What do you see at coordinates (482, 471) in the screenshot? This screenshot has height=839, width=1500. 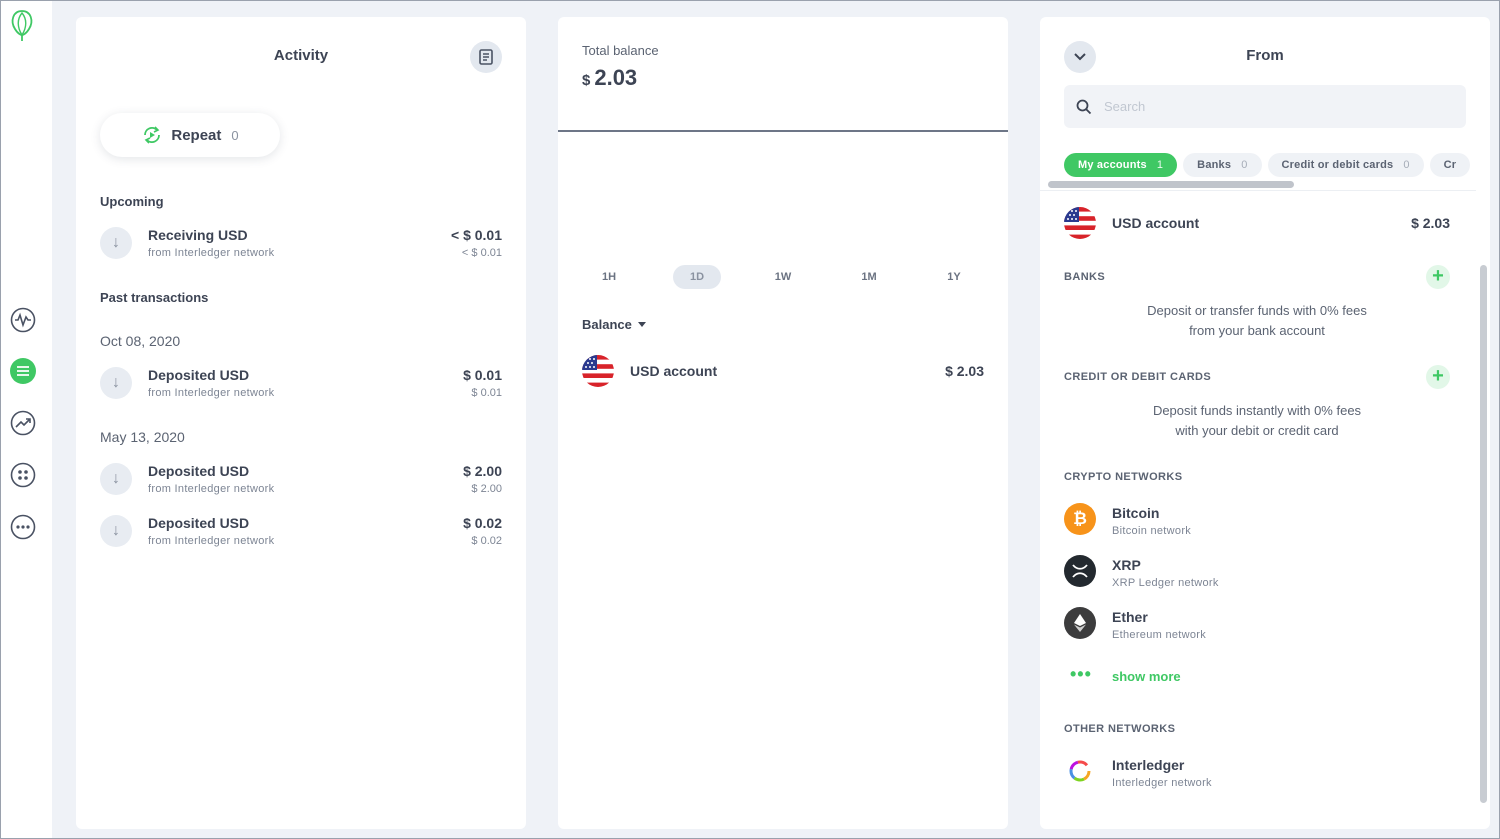 I see `transaction-amount: $ 2.00` at bounding box center [482, 471].